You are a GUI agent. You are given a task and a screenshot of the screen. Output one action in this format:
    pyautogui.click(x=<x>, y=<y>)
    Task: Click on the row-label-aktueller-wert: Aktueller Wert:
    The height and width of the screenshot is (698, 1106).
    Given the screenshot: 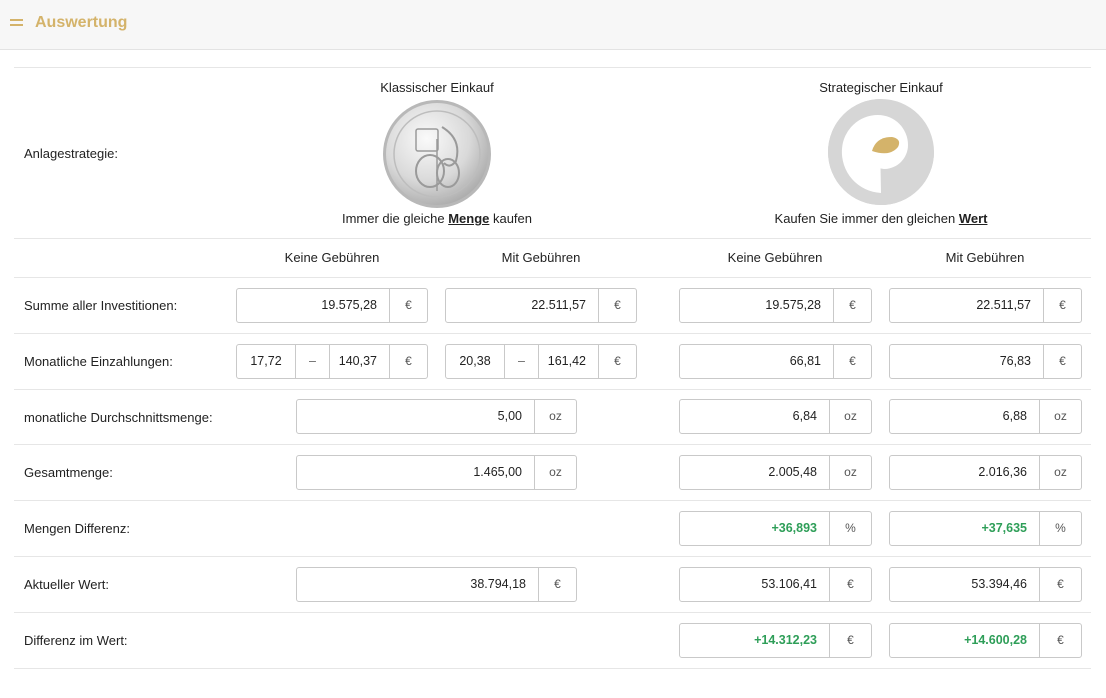 What is the action you would take?
    pyautogui.click(x=67, y=584)
    